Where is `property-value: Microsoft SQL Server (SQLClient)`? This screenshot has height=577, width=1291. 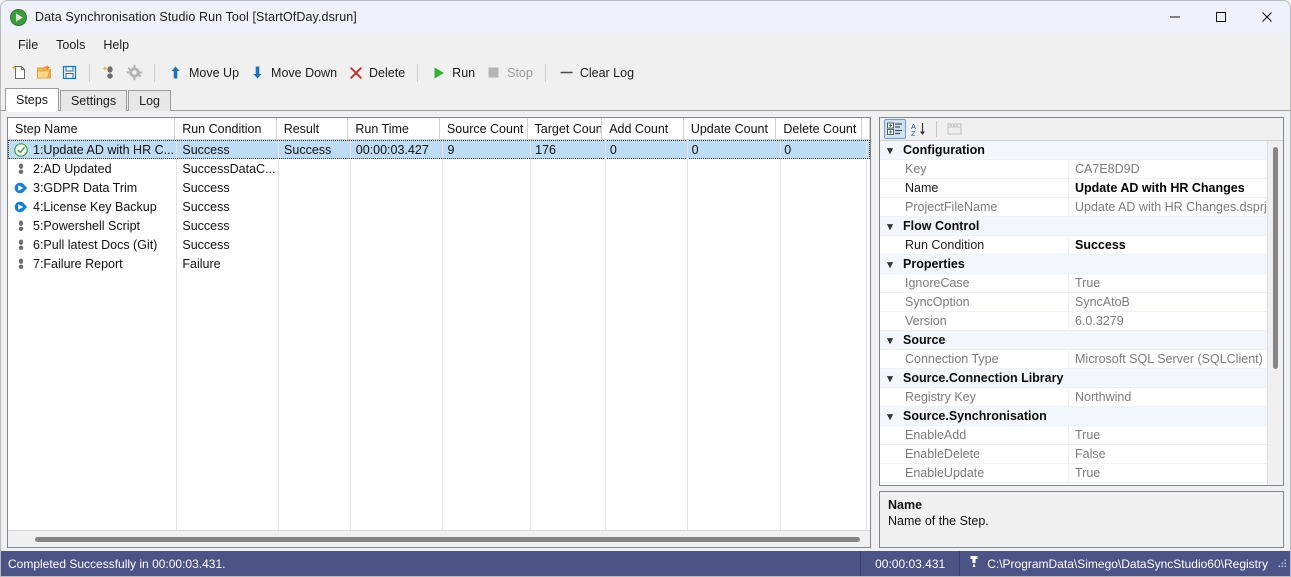 property-value: Microsoft SQL Server (SQLClient) is located at coordinates (1167, 359).